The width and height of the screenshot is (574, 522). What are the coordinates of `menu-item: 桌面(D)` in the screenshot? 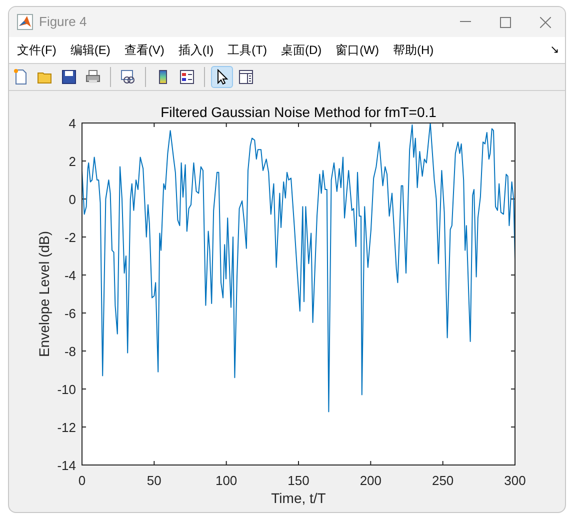 It's located at (301, 50).